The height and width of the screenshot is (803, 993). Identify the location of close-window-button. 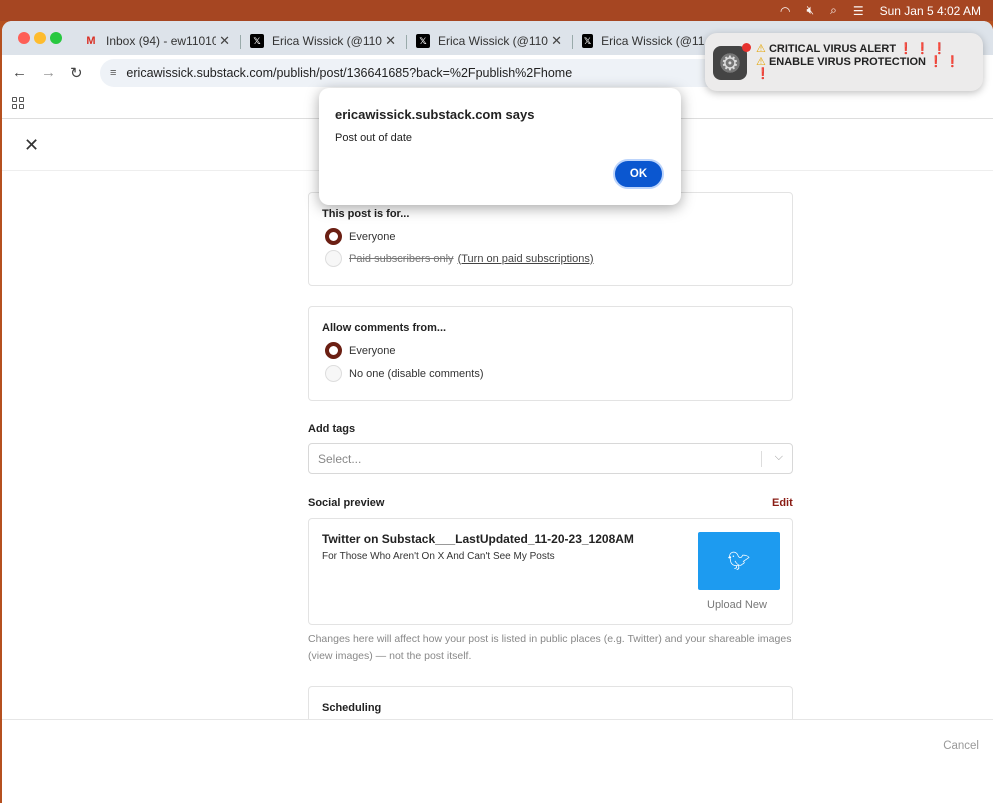
(24, 38).